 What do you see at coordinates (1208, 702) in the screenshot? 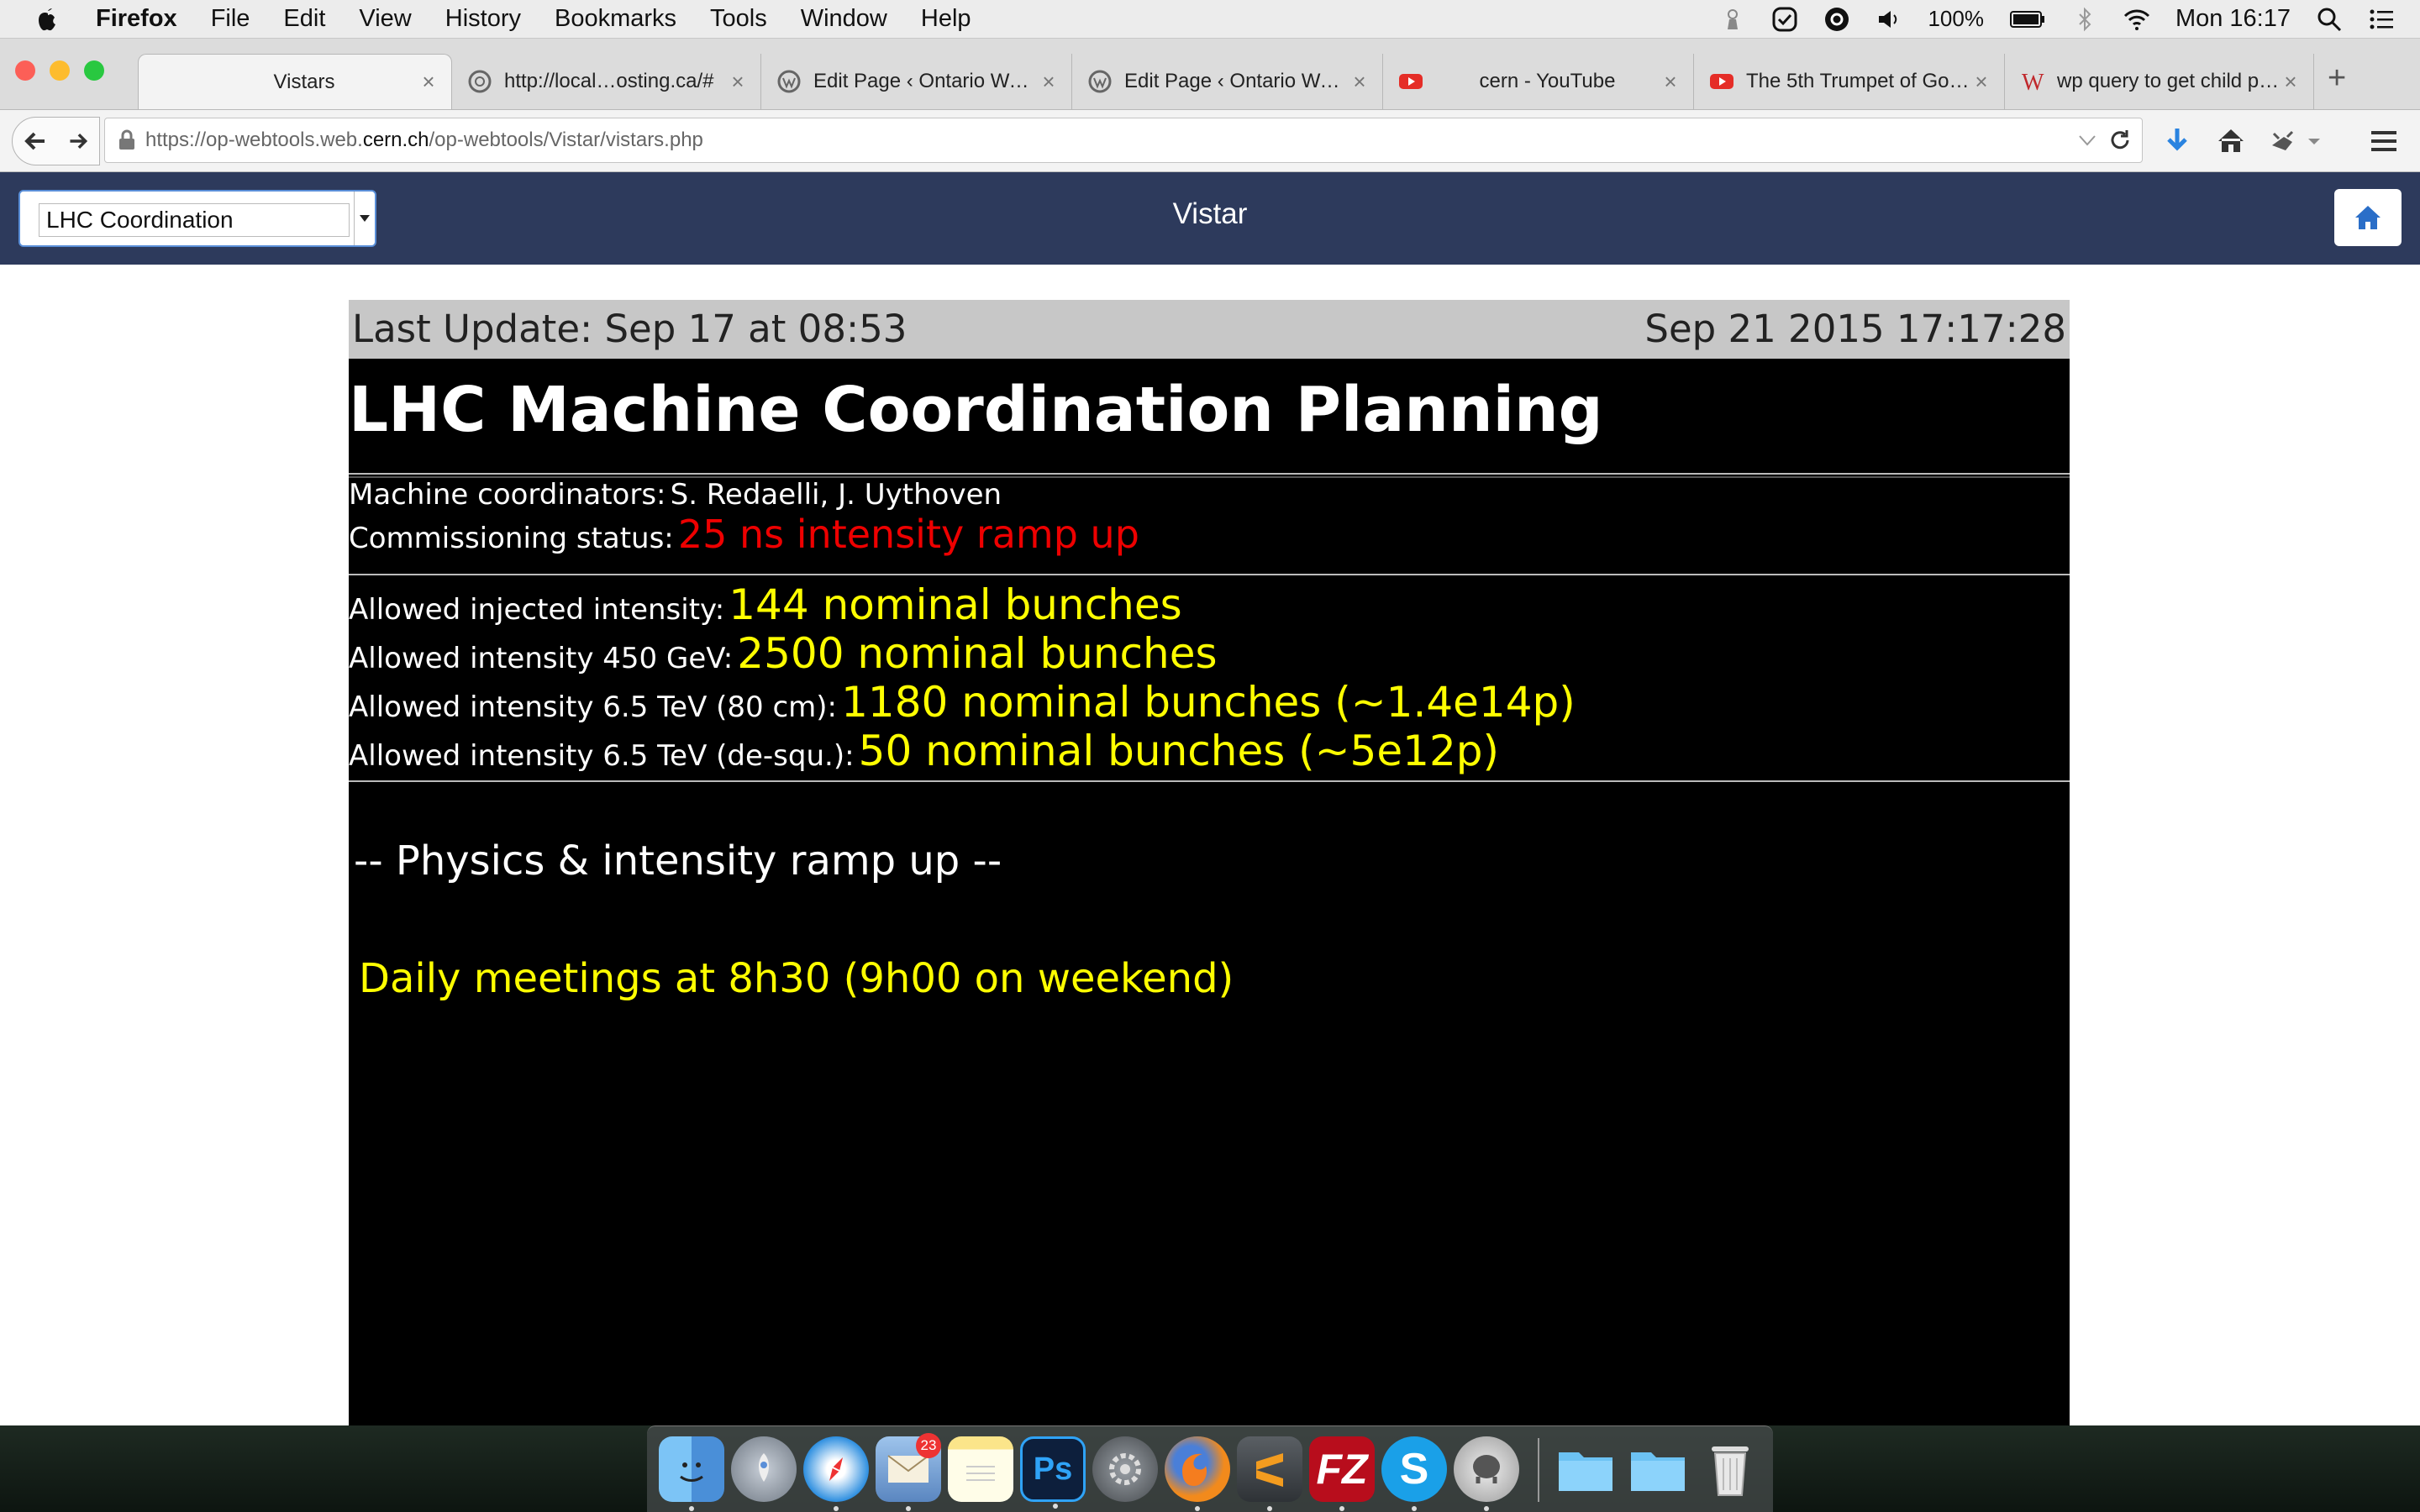
I see `intensity-value: 1180 nominal bunches (~1.4e14p)` at bounding box center [1208, 702].